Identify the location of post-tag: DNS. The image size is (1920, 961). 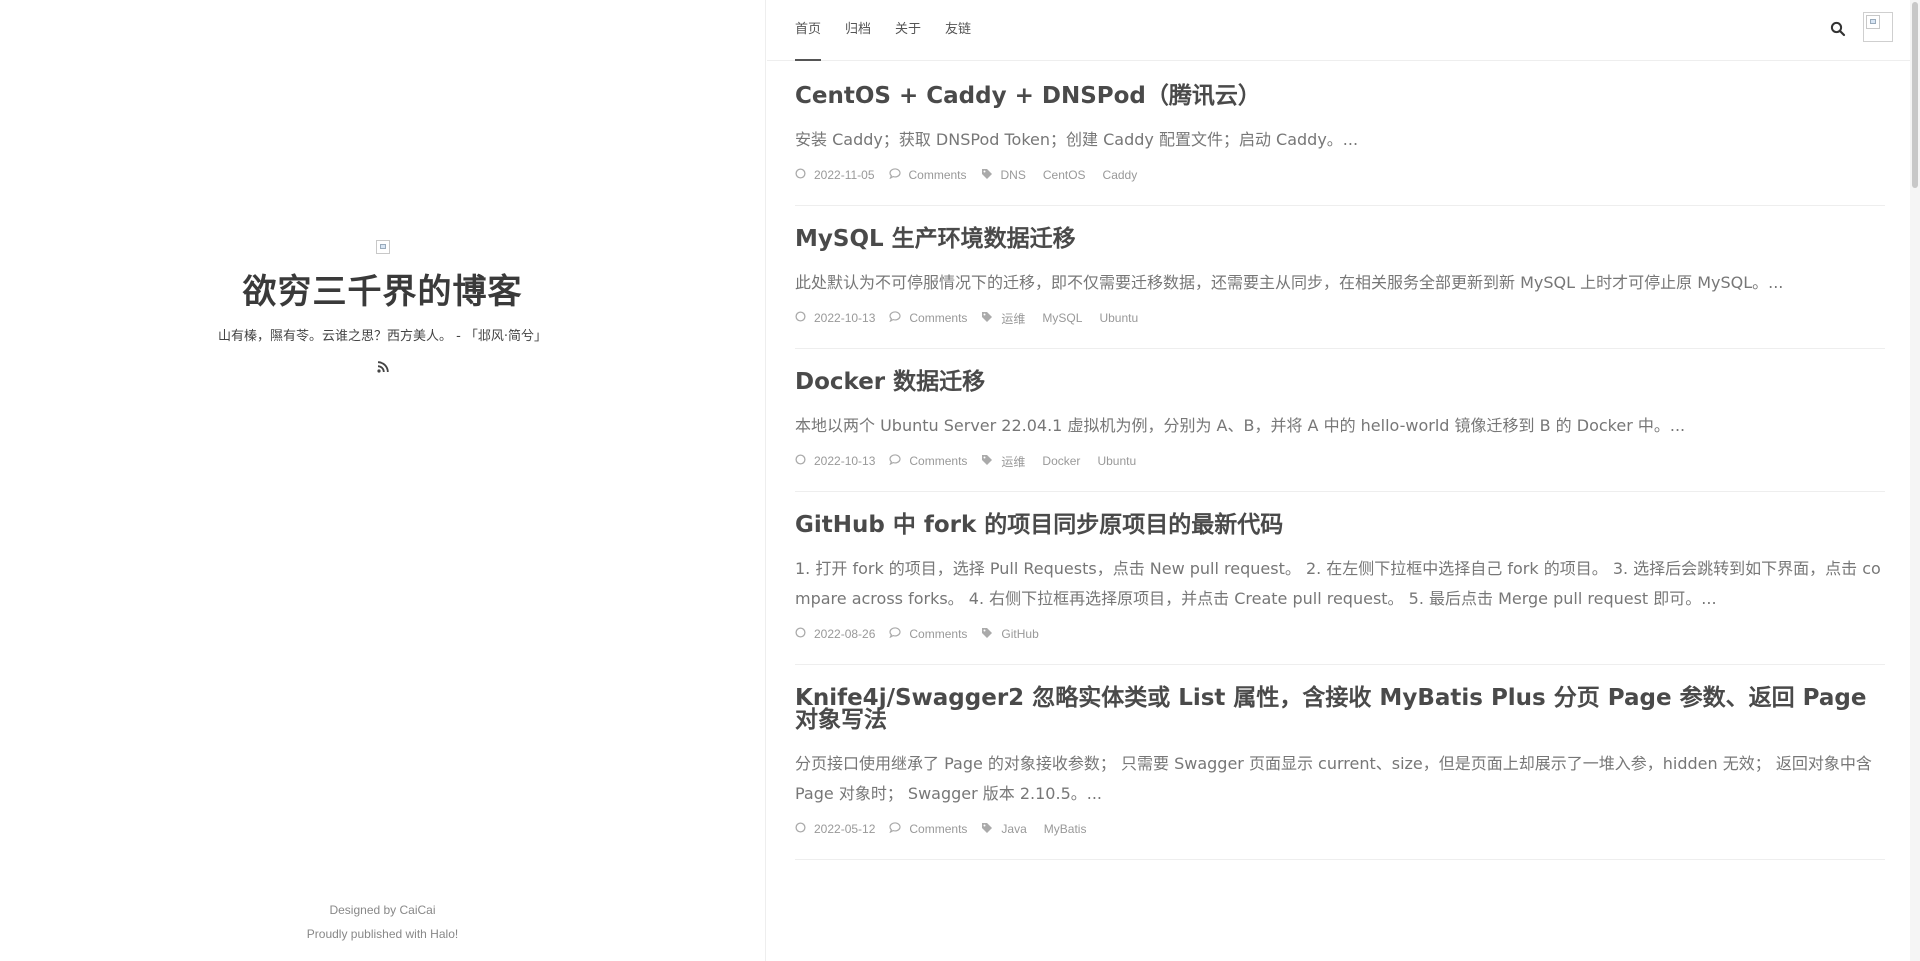
(1013, 175).